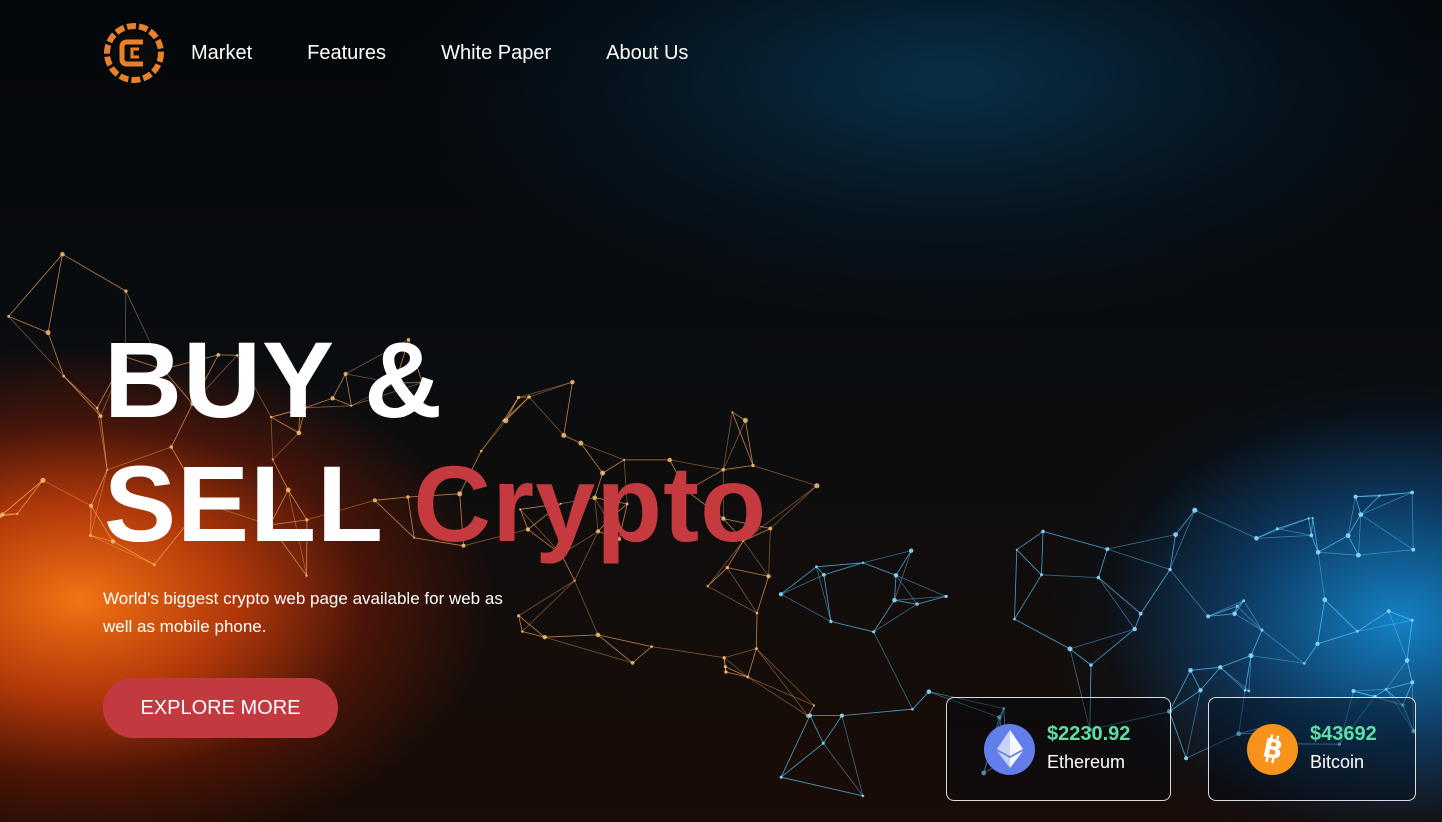 The width and height of the screenshot is (1442, 822). I want to click on top-navigation: Market Features White Paper About Us, so click(423, 53).